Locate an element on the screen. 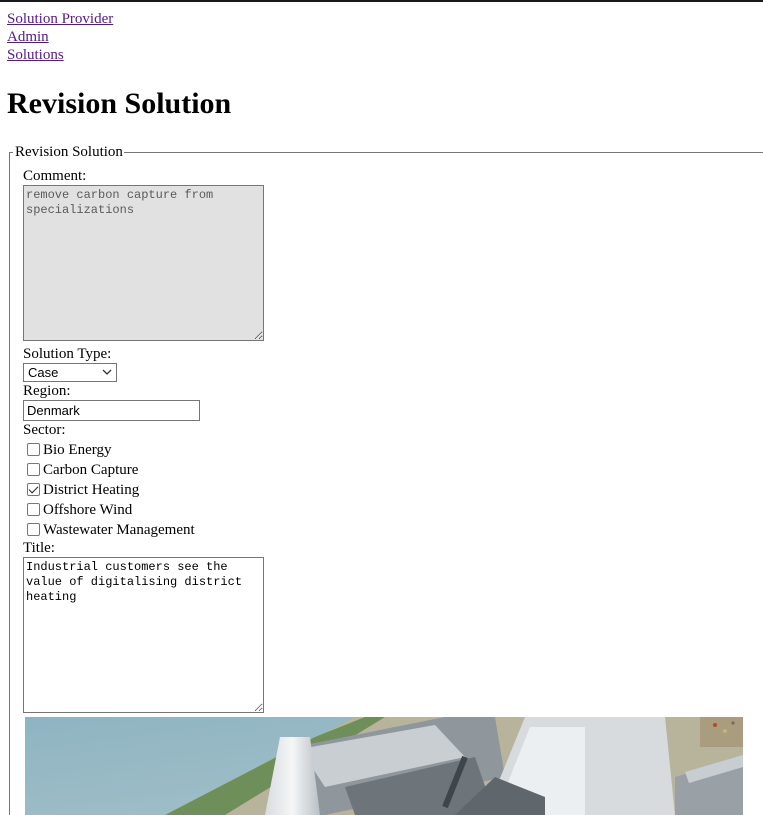  solution-photo is located at coordinates (384, 766).